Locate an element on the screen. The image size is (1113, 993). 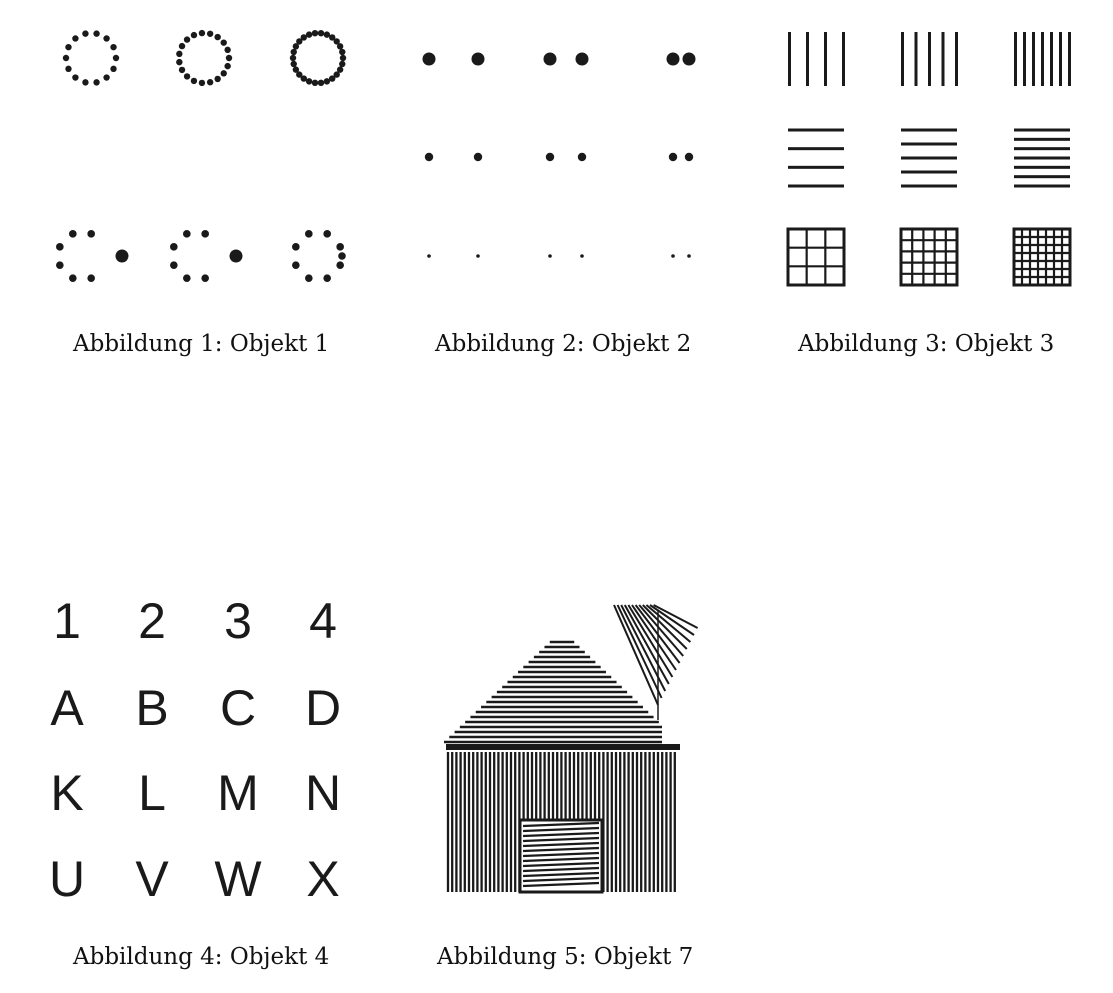
figure-2: Abbildung 2: Objekt 2 is located at coordinates (565, 190).